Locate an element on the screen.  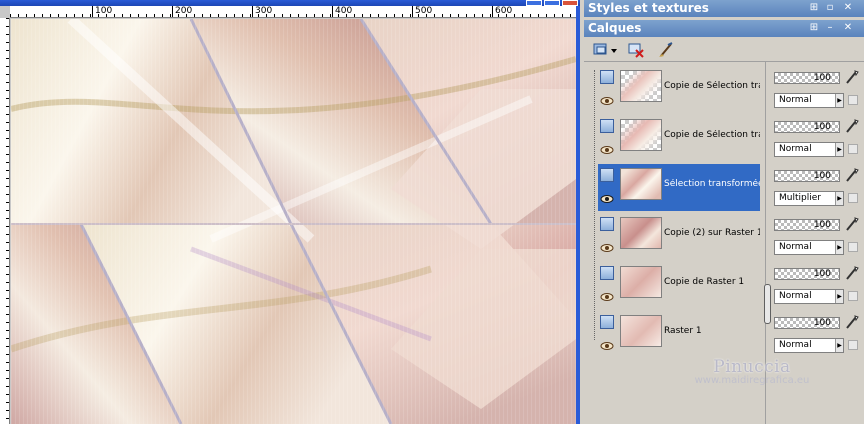
new-layer-button is located at coordinates (605, 50).